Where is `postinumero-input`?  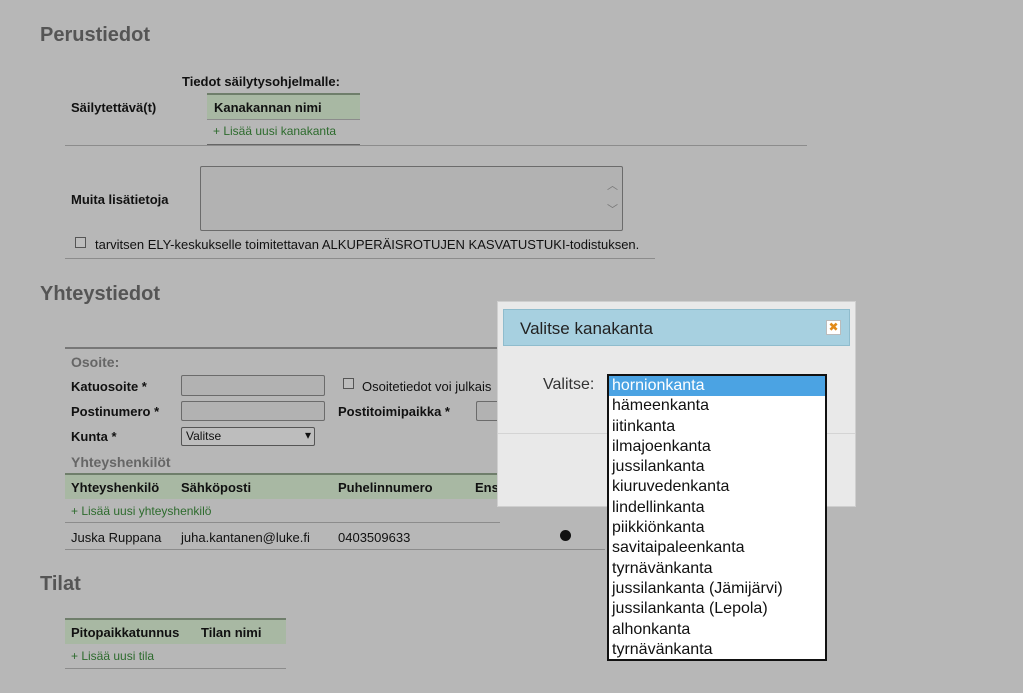
postinumero-input is located at coordinates (253, 411).